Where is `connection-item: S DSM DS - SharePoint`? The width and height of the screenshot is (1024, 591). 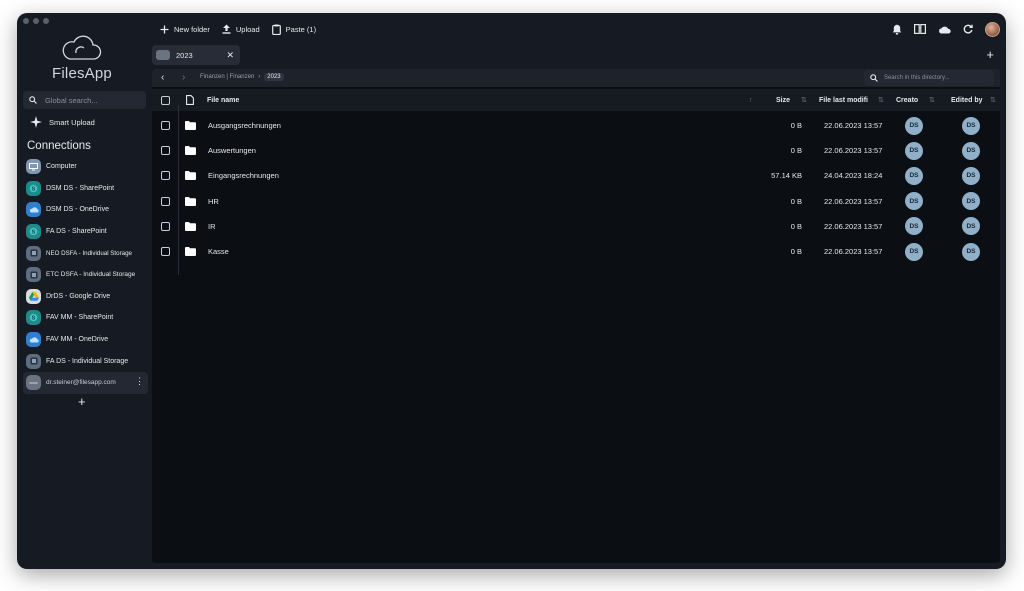
connection-item: S DSM DS - SharePoint is located at coordinates (87, 189).